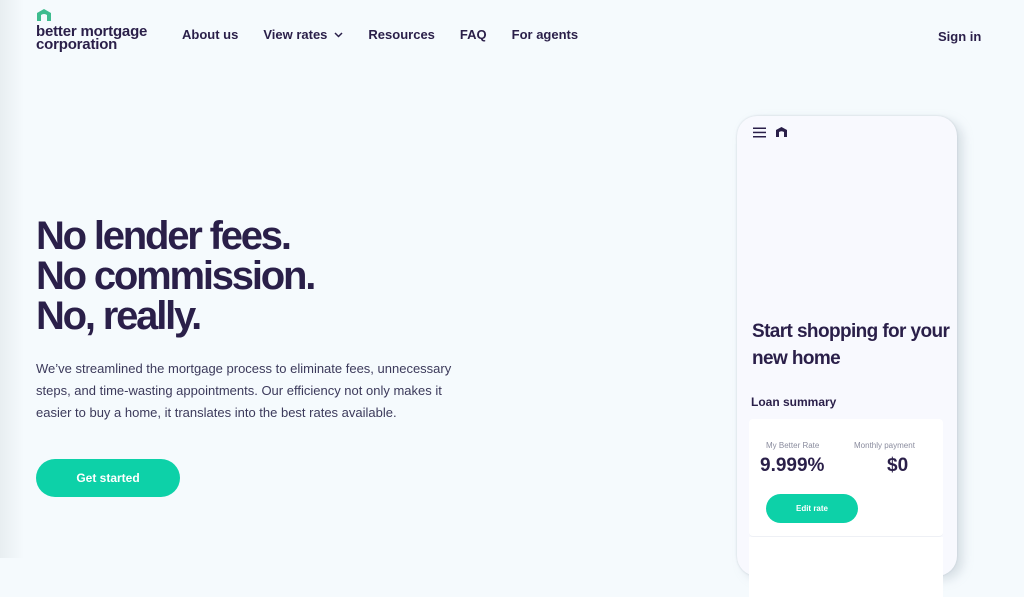 The height and width of the screenshot is (597, 1024). What do you see at coordinates (794, 402) in the screenshot?
I see `loan-summary-label: Loan summary` at bounding box center [794, 402].